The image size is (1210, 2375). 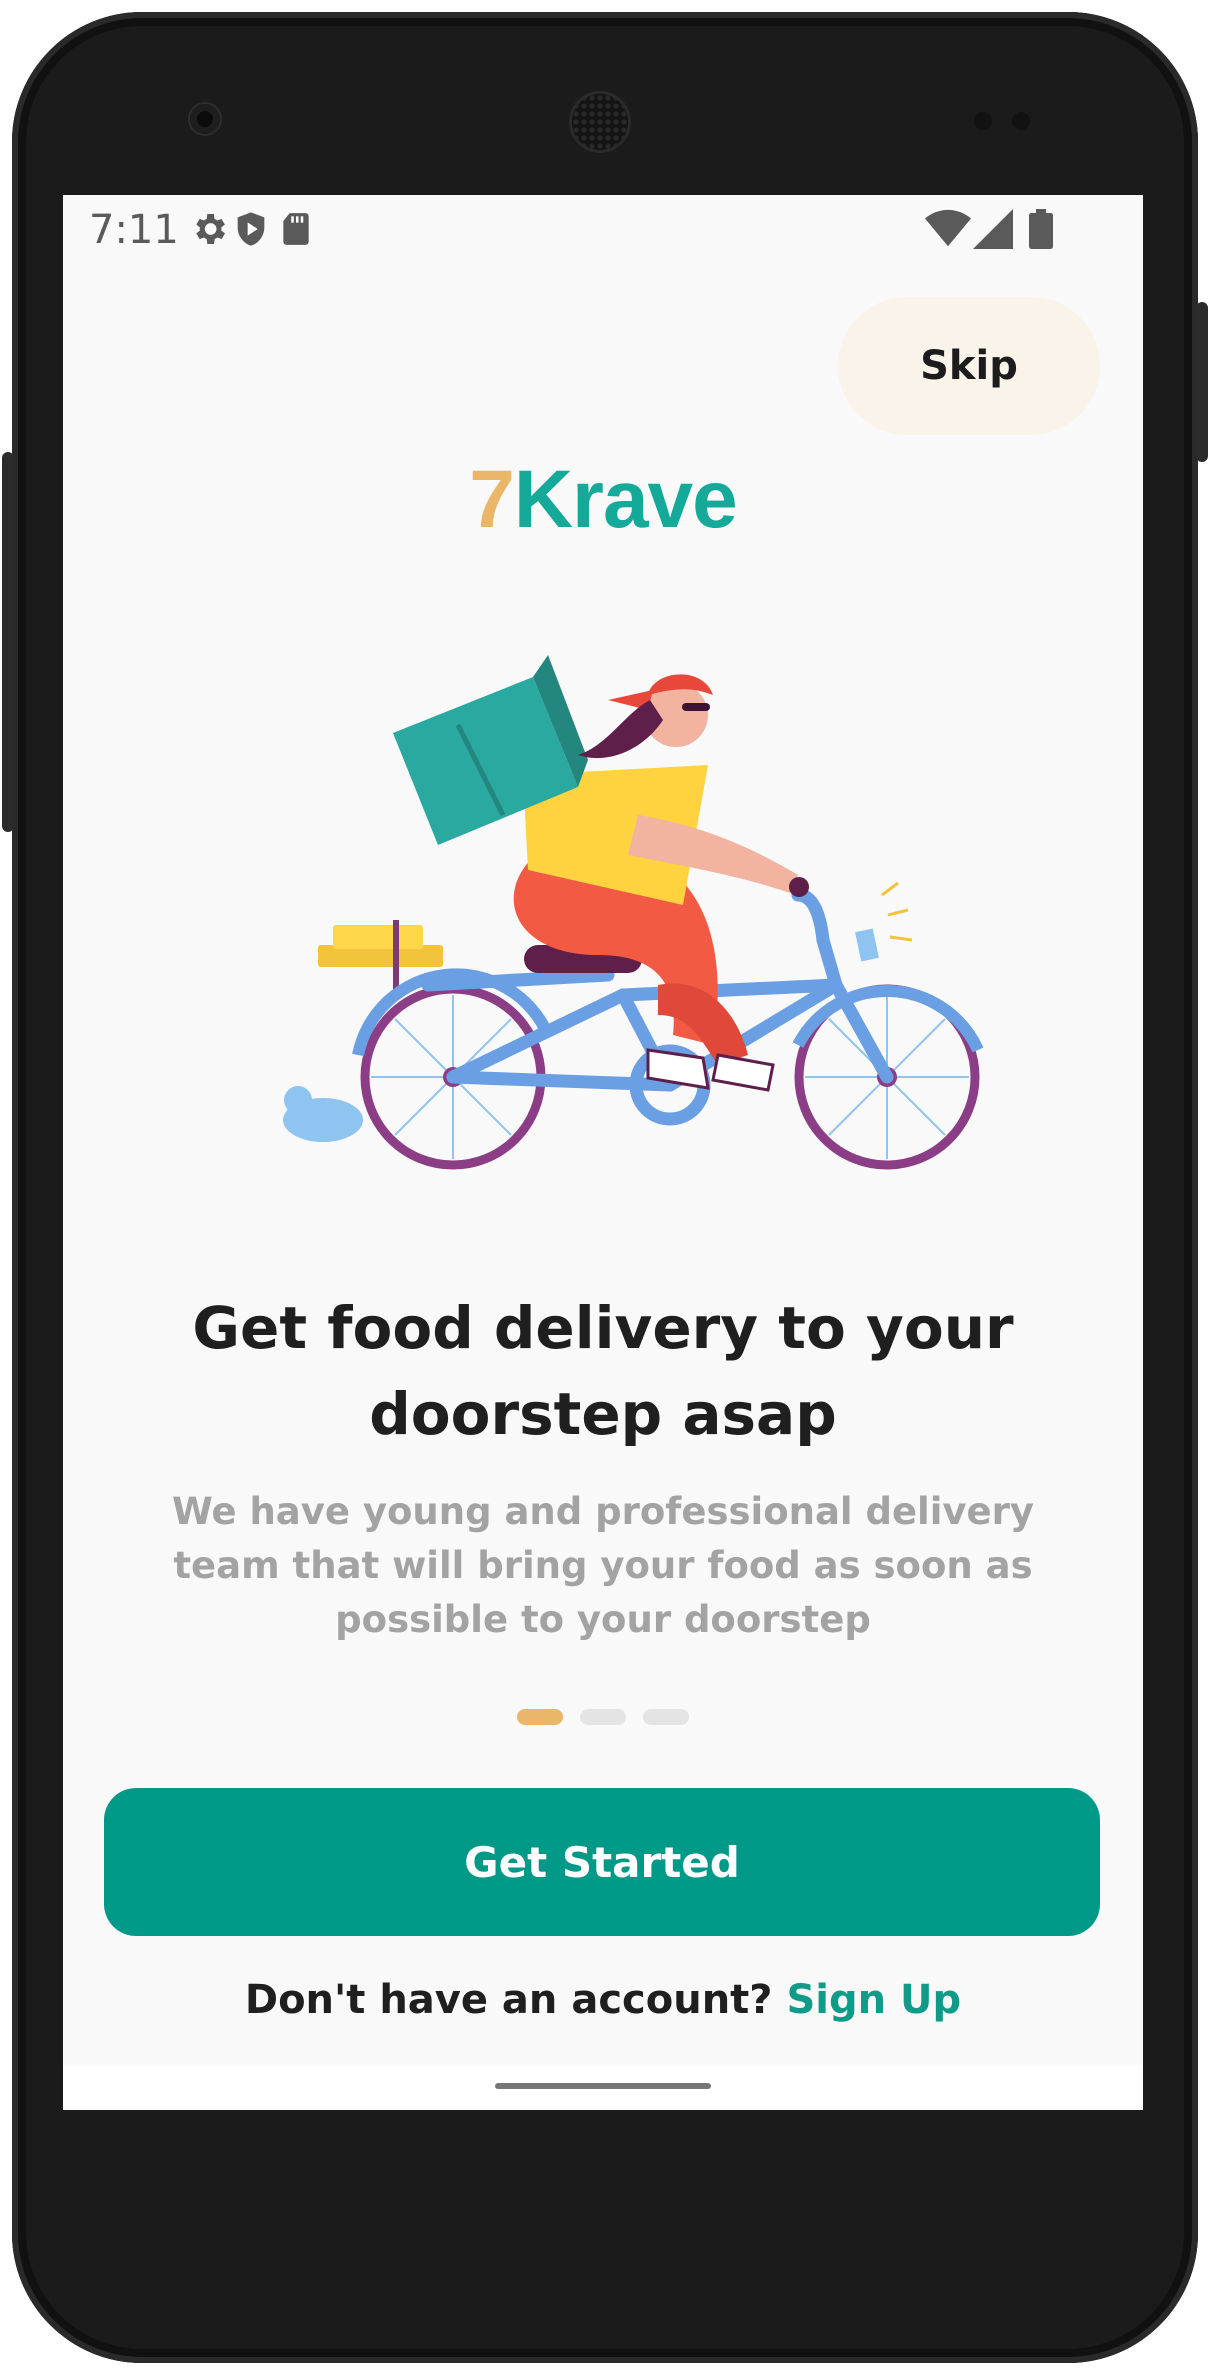 What do you see at coordinates (969, 366) in the screenshot?
I see `skip-button: Skip` at bounding box center [969, 366].